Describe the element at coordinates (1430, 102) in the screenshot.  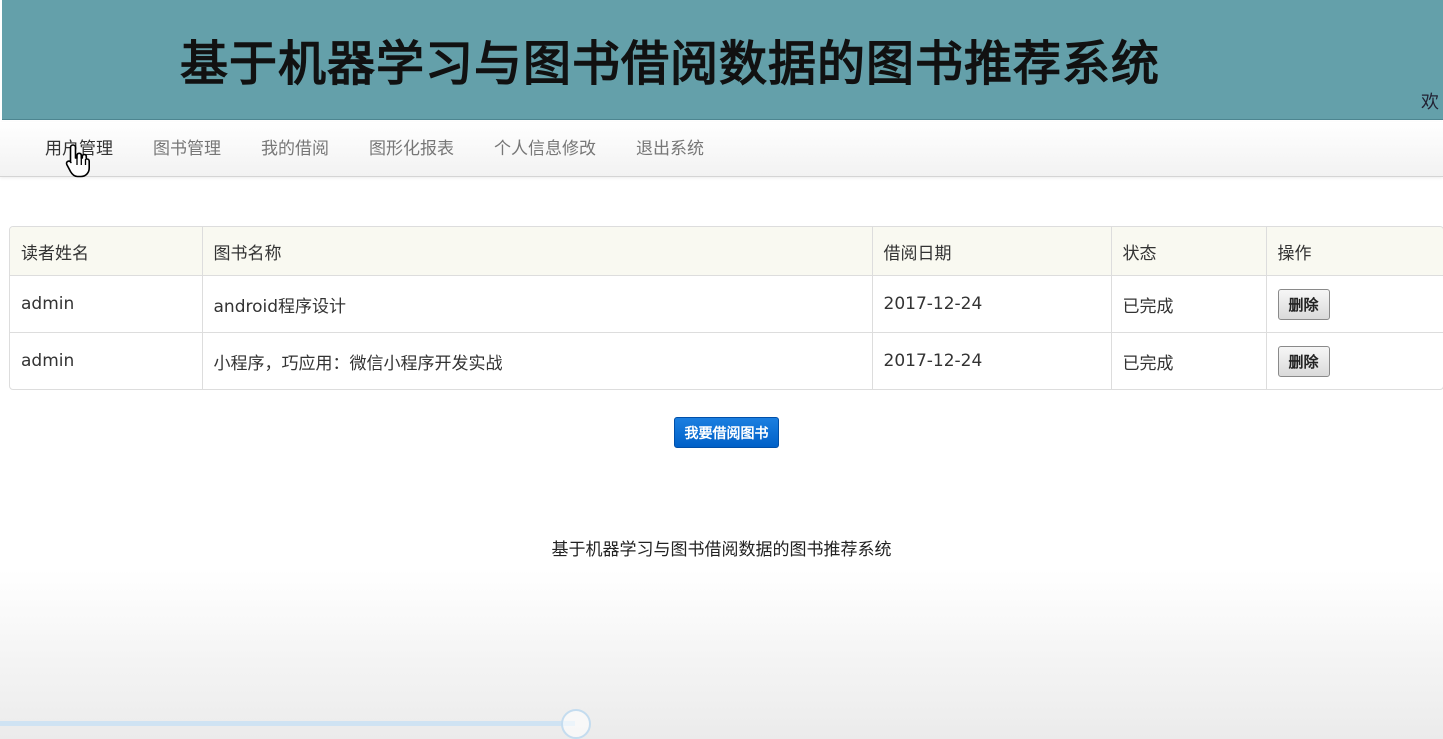
I see `welcome-text: 欢` at that location.